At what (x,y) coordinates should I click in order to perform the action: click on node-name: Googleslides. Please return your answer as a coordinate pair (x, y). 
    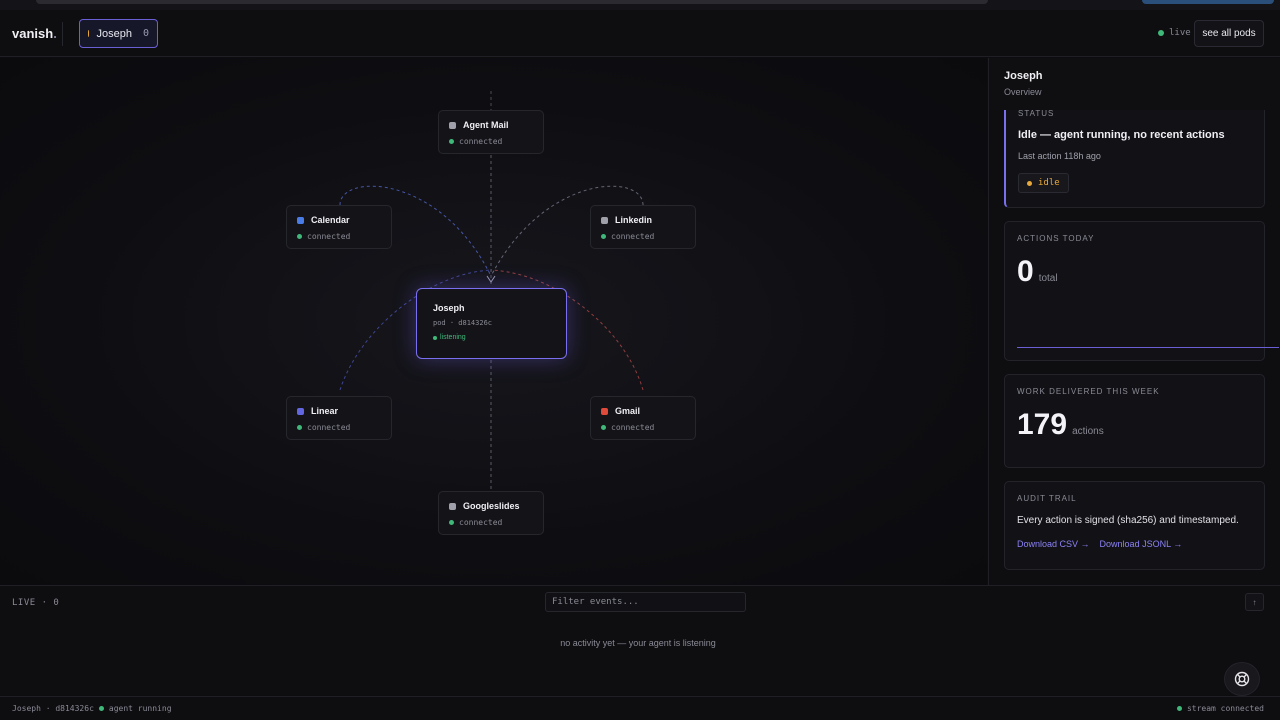
    Looking at the image, I should click on (491, 506).